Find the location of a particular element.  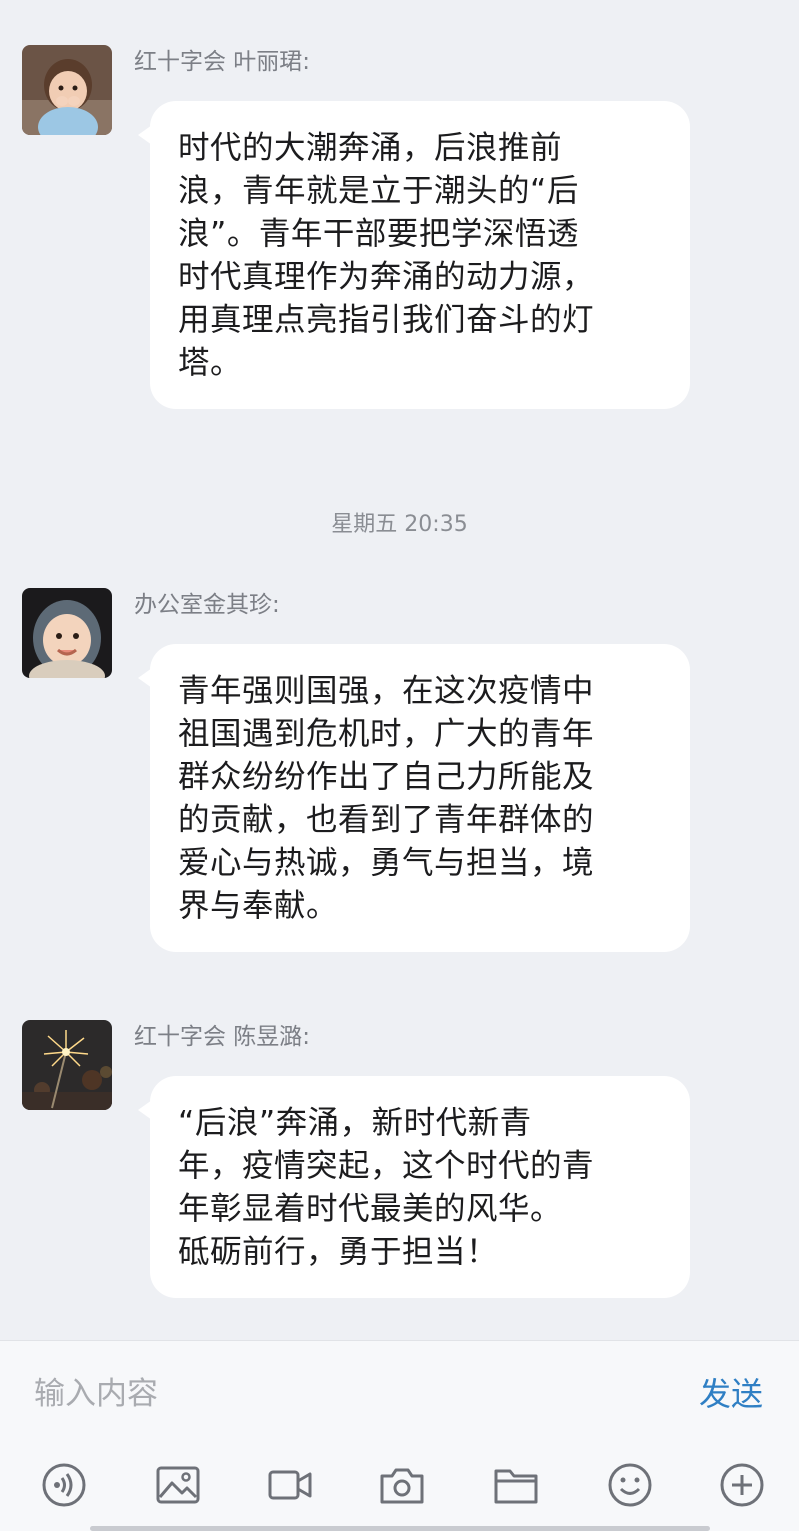

message-line: 祖国遇到危机时，广大的青年 is located at coordinates (386, 734).